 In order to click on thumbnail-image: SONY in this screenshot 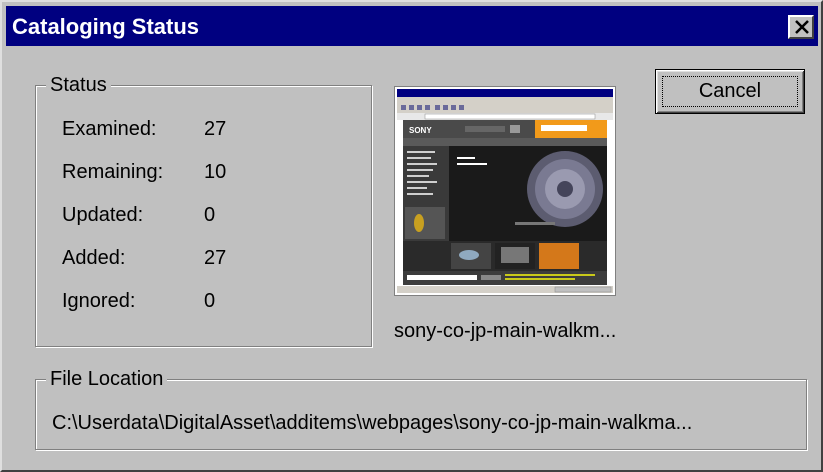, I will do `click(505, 191)`.